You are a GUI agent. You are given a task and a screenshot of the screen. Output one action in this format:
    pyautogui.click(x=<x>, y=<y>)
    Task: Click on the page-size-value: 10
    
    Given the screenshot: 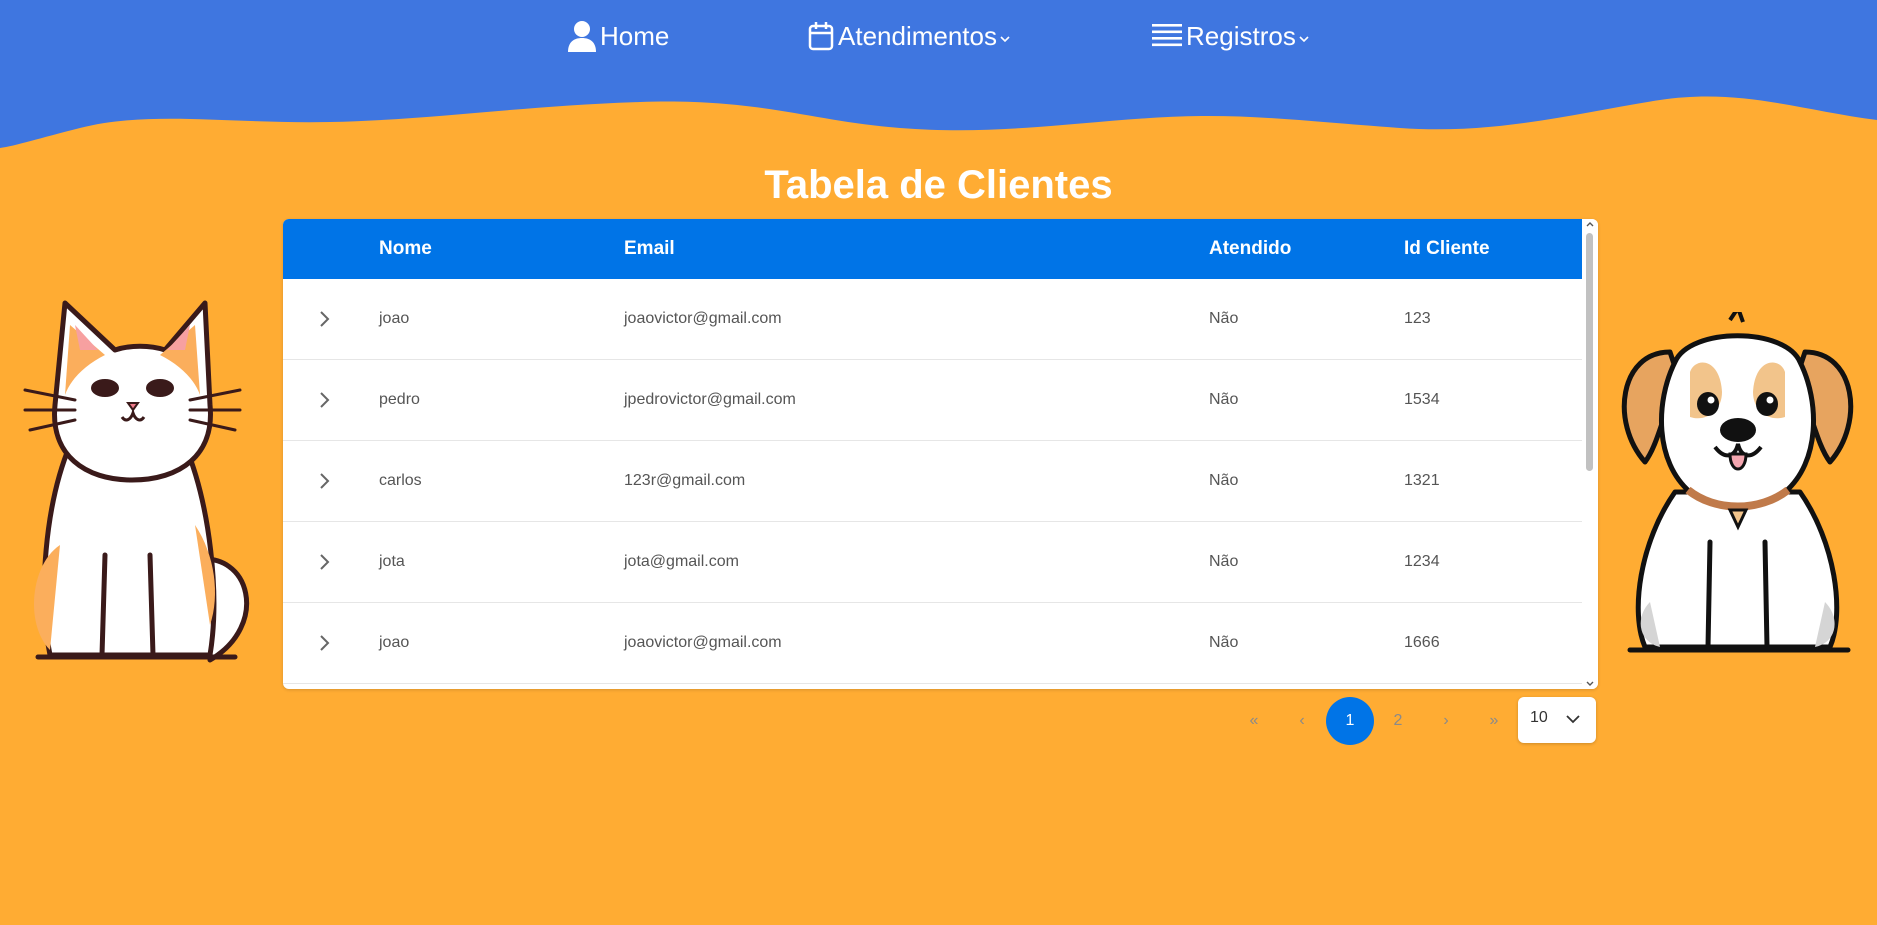 What is the action you would take?
    pyautogui.click(x=1539, y=717)
    